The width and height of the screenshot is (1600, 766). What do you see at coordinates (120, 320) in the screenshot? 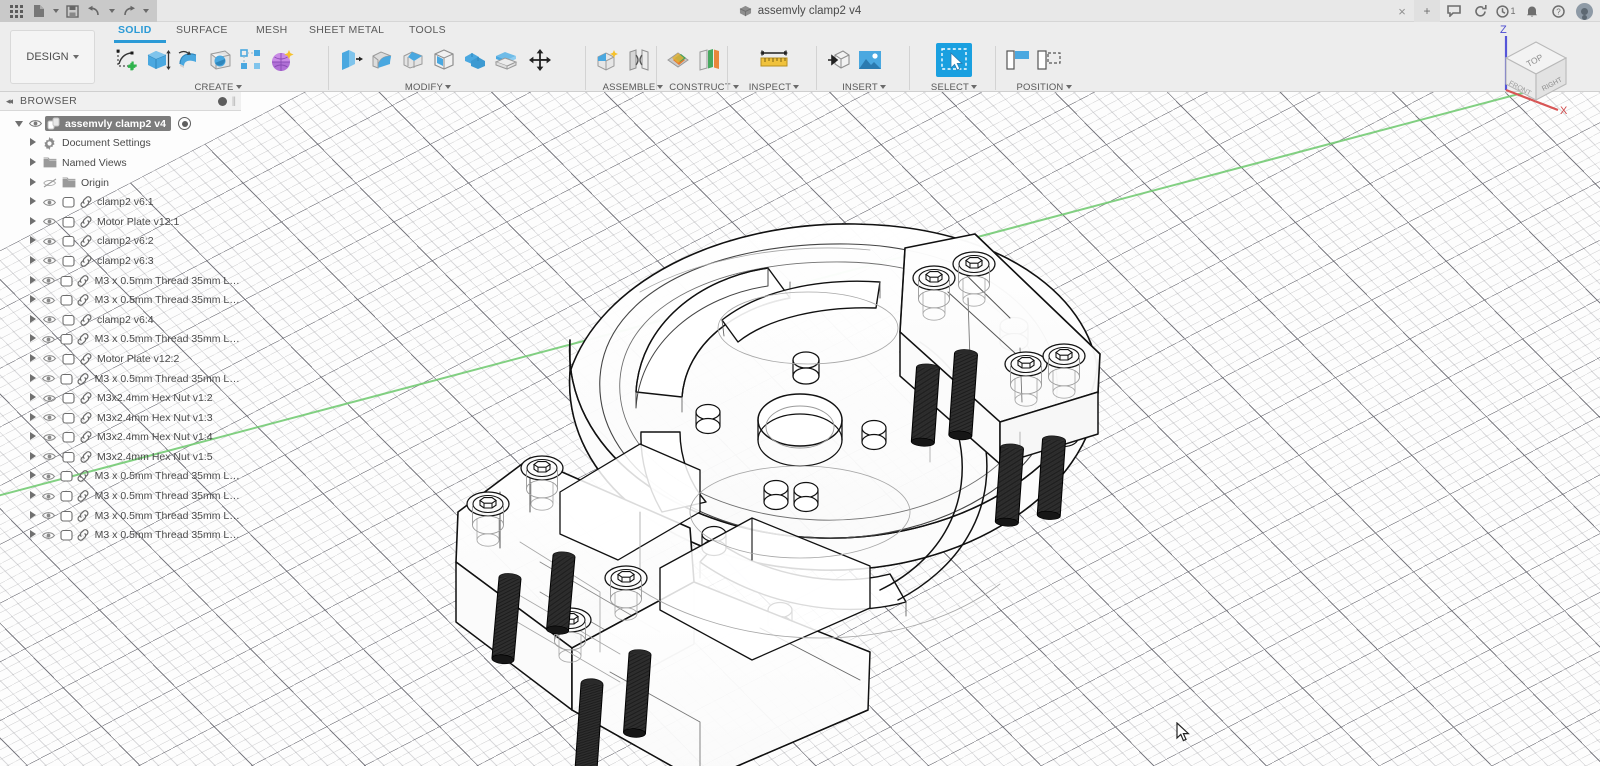
I see `tree-item-9: clamp2 v6:4` at bounding box center [120, 320].